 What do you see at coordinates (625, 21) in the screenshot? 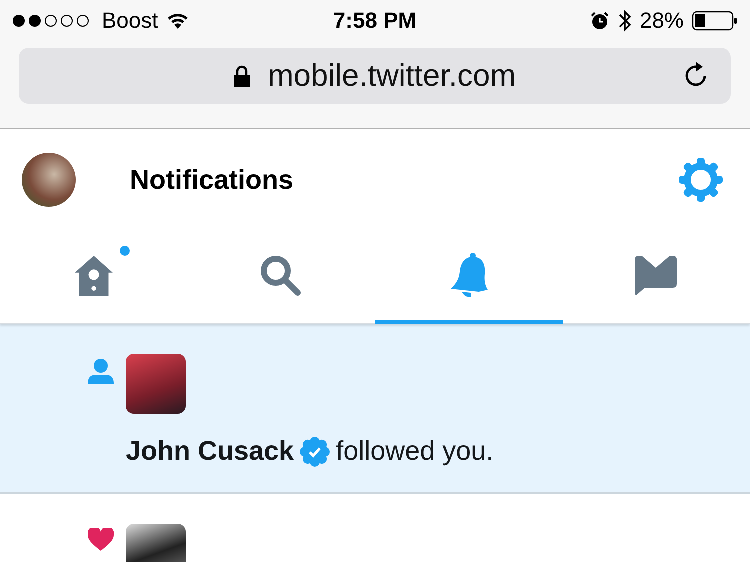
I see `bluetooth-icon` at bounding box center [625, 21].